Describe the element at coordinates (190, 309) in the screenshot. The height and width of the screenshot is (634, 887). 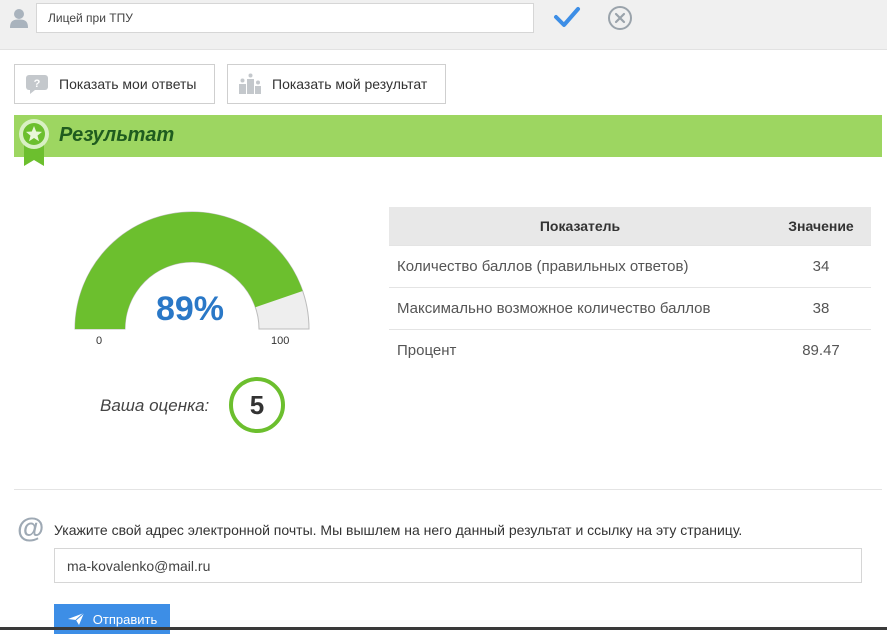
I see `gauge-value: 89%` at that location.